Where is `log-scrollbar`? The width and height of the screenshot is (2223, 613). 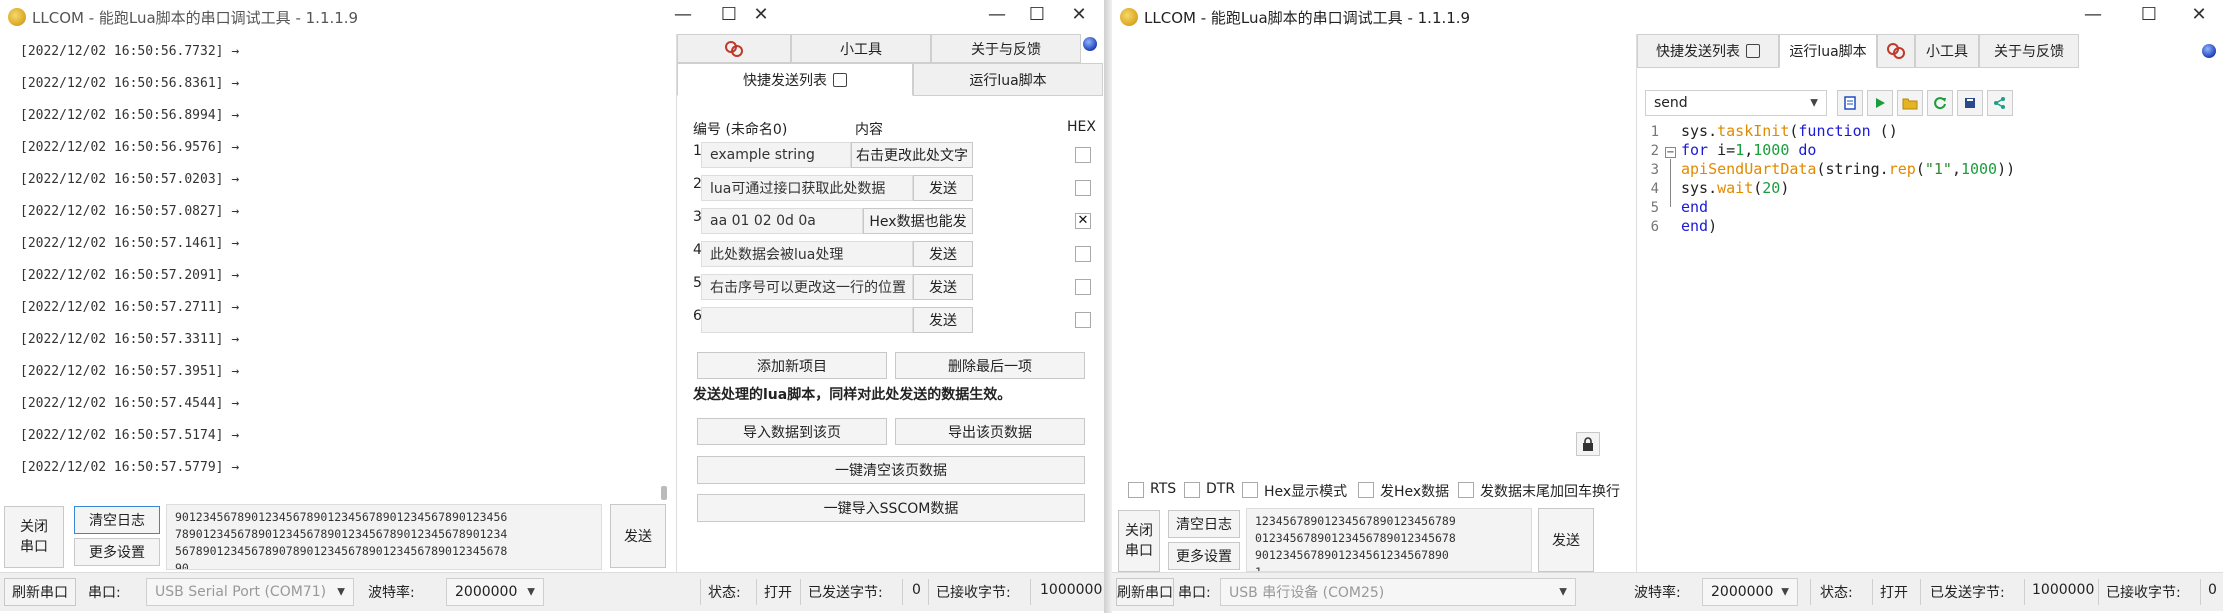 log-scrollbar is located at coordinates (664, 493).